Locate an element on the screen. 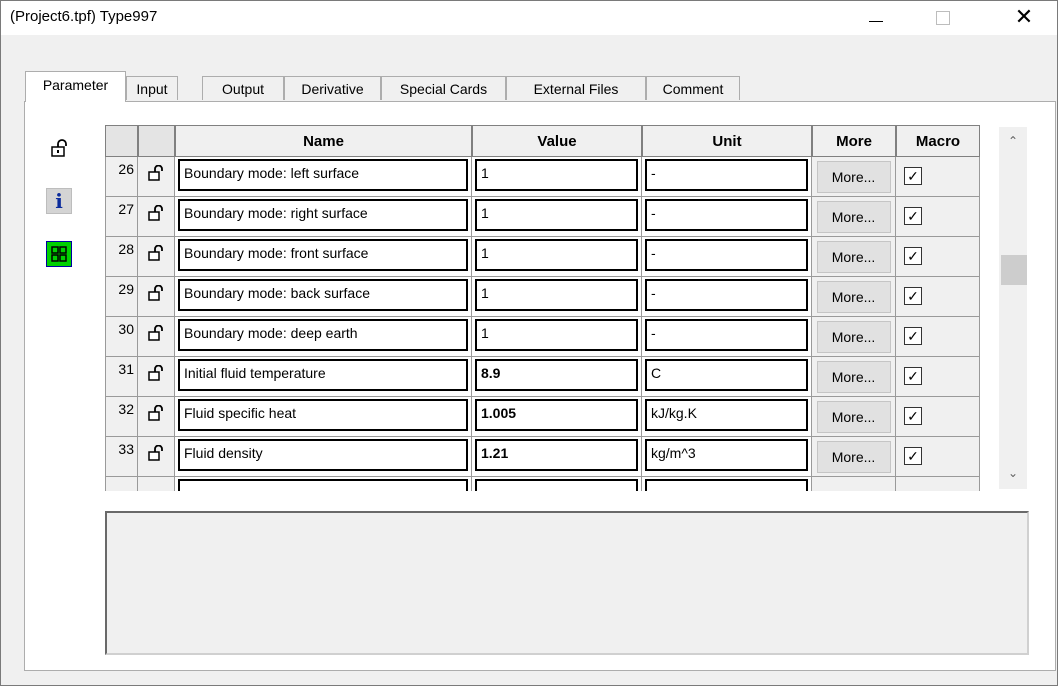 The width and height of the screenshot is (1058, 686). parameter-value: 1.21 is located at coordinates (556, 455).